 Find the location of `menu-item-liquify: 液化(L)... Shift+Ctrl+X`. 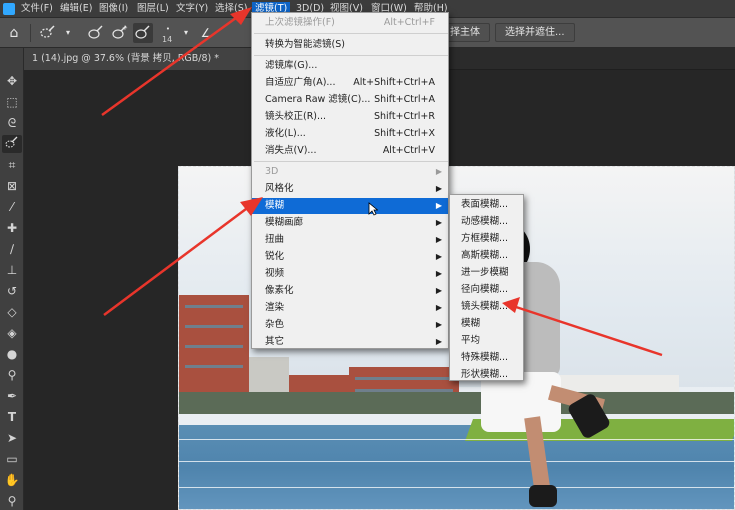

menu-item-liquify: 液化(L)... Shift+Ctrl+X is located at coordinates (350, 134).